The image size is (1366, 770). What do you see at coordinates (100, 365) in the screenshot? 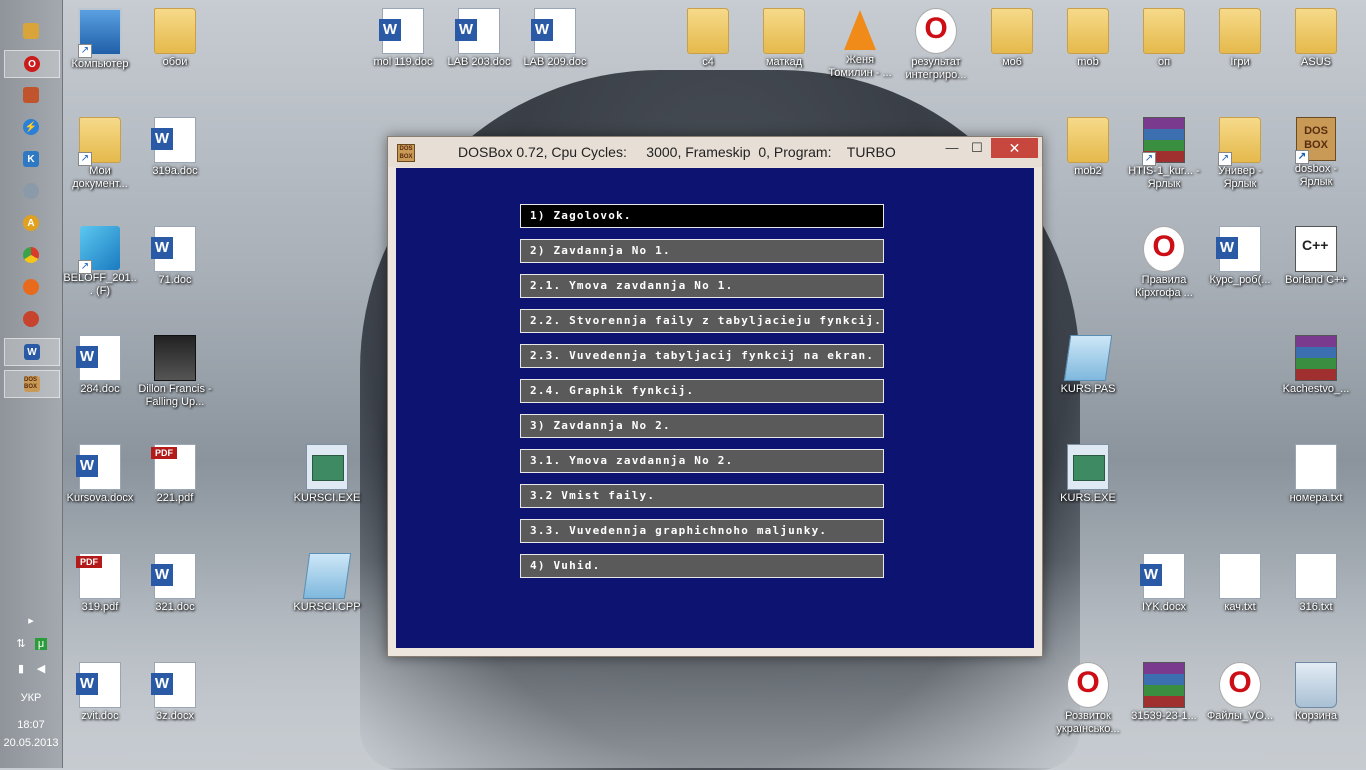
I see `desktop-icon: 284.doc` at bounding box center [100, 365].